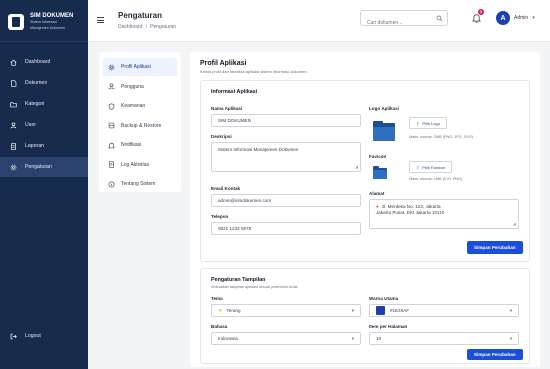 Image resolution: width=550 pixels, height=369 pixels. I want to click on settings-item-profil-aplikasi: Profil Aplikasi, so click(140, 67).